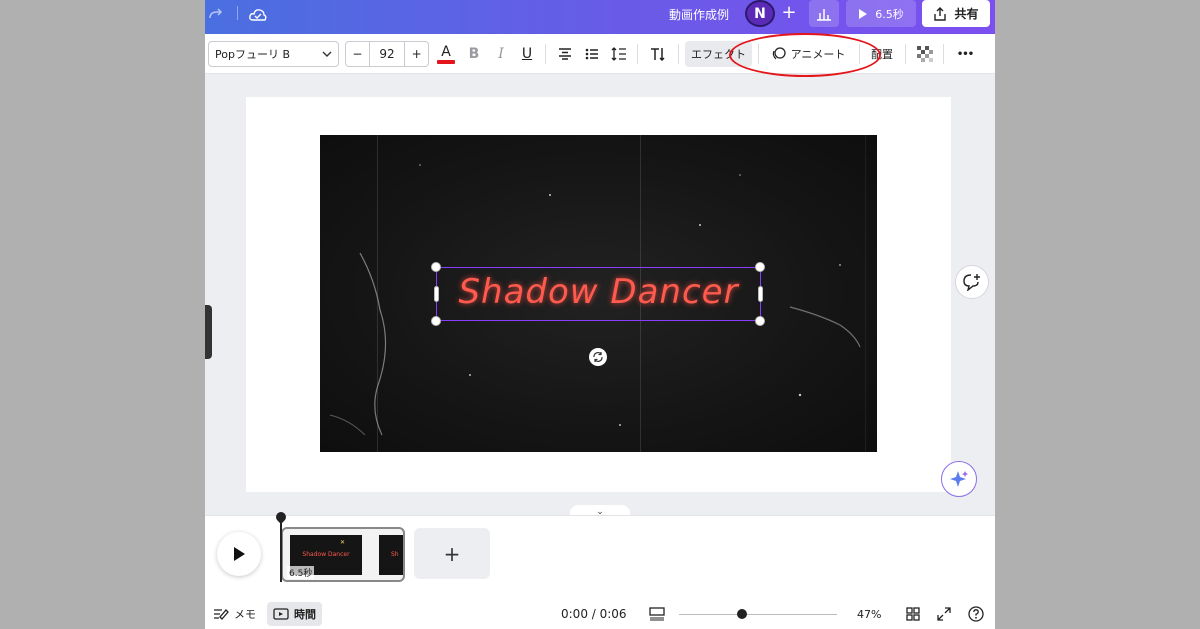  I want to click on effects-button: エフェクト, so click(718, 54).